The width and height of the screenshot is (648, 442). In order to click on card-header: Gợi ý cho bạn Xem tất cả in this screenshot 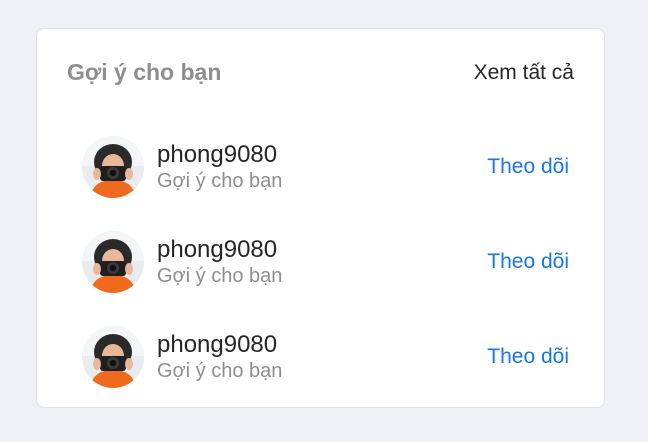, I will do `click(320, 72)`.